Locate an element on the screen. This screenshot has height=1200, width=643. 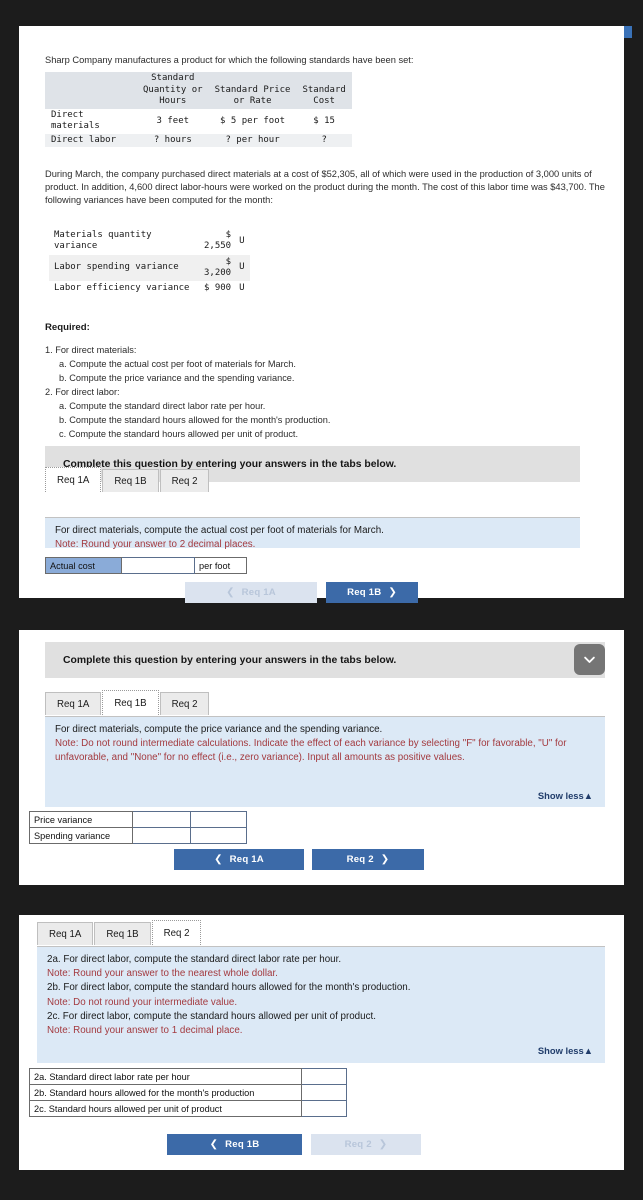
next-button-req1b: Req 1B ❯ is located at coordinates (372, 592).